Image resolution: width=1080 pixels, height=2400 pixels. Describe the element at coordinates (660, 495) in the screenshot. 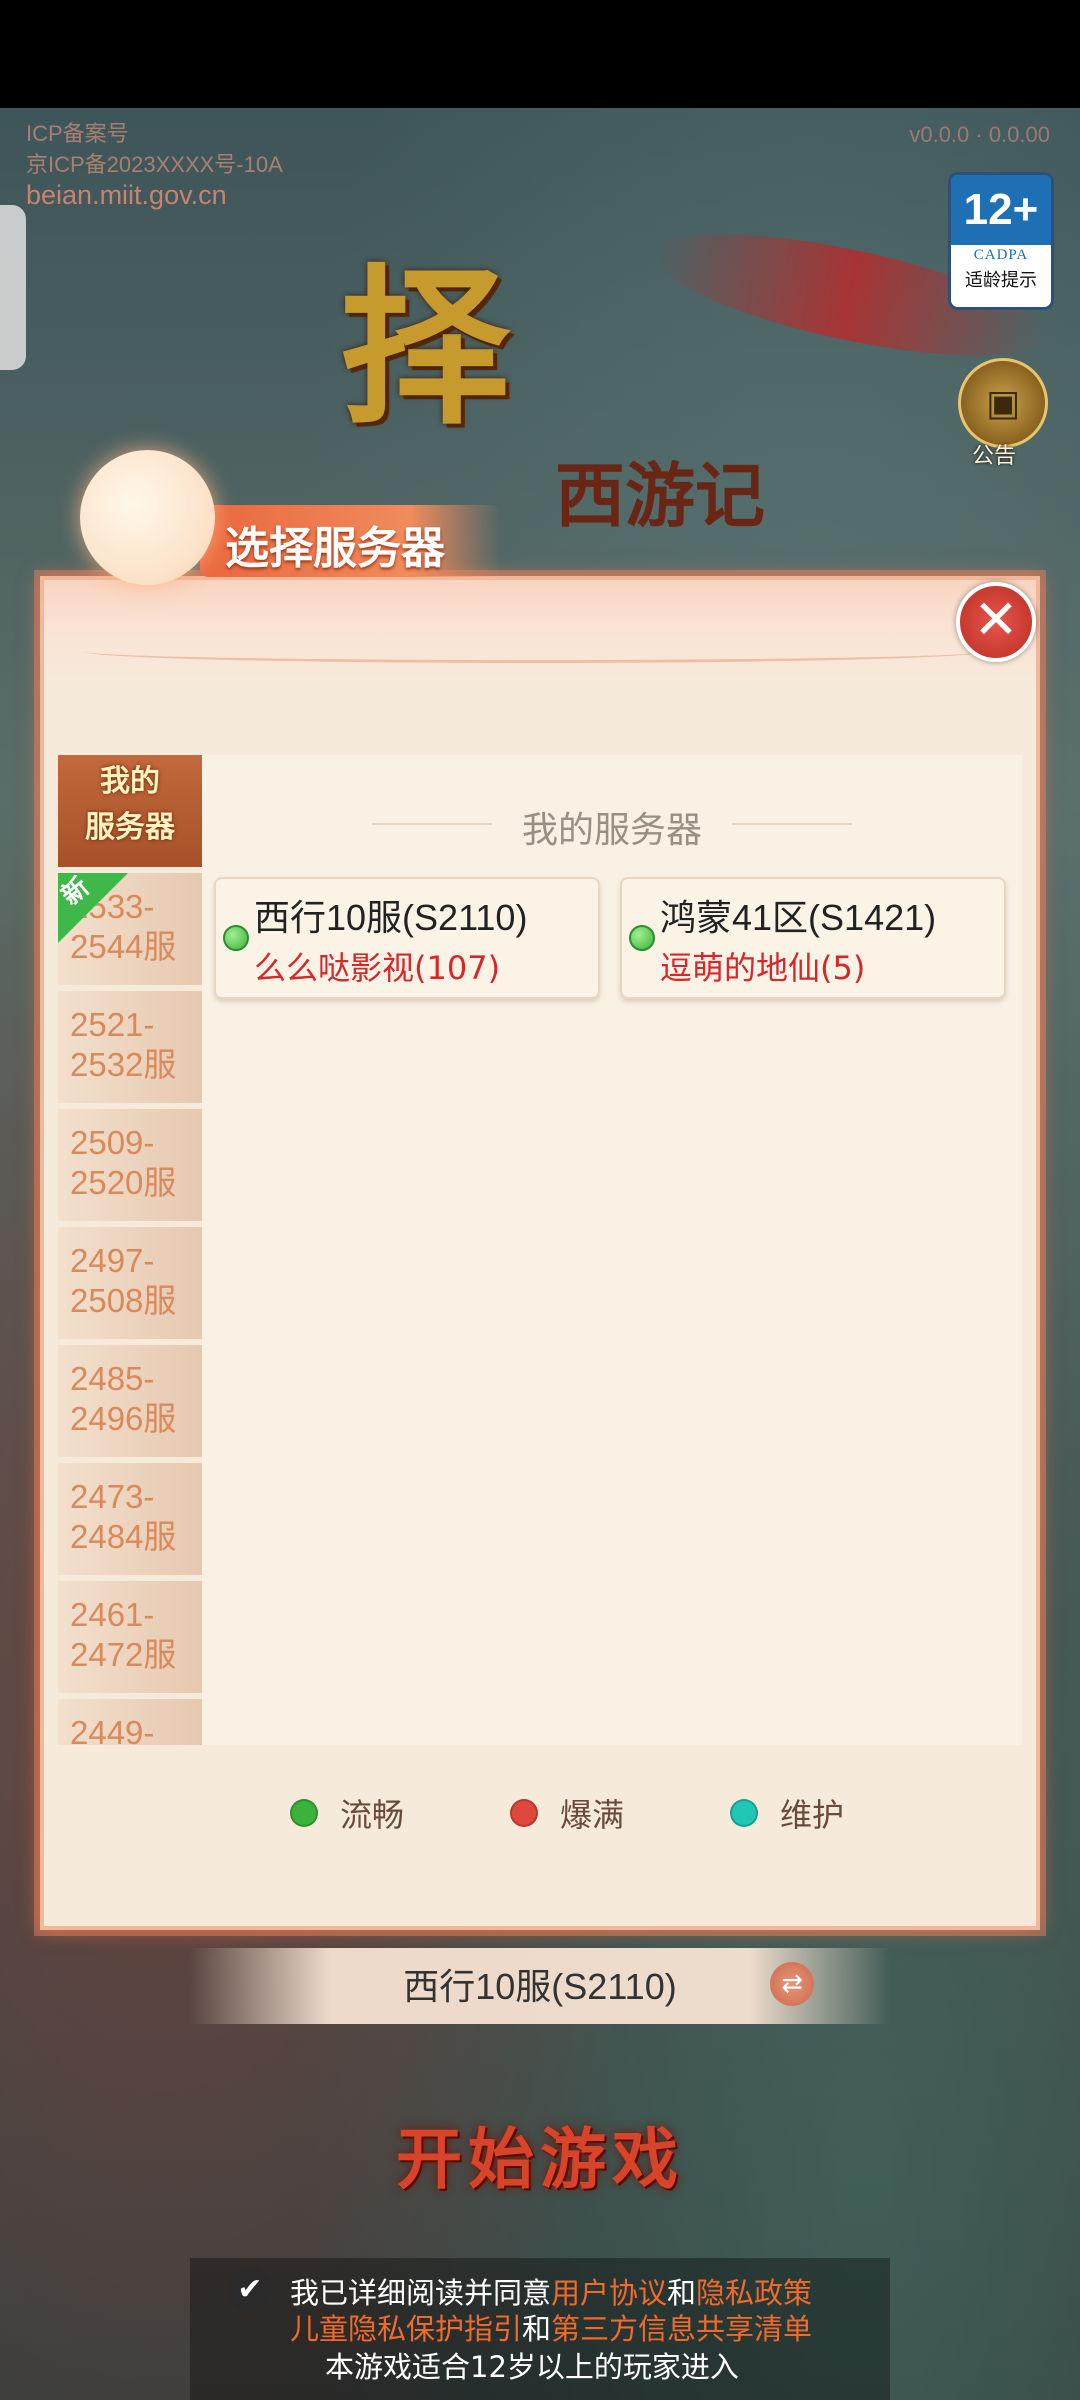

I see `game-logo-sub: 西游记` at that location.